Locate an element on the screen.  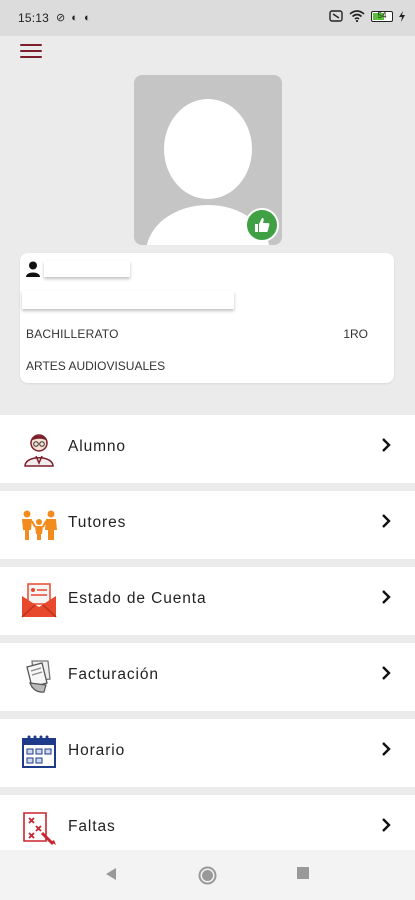
system-navigation-bar is located at coordinates (207, 875).